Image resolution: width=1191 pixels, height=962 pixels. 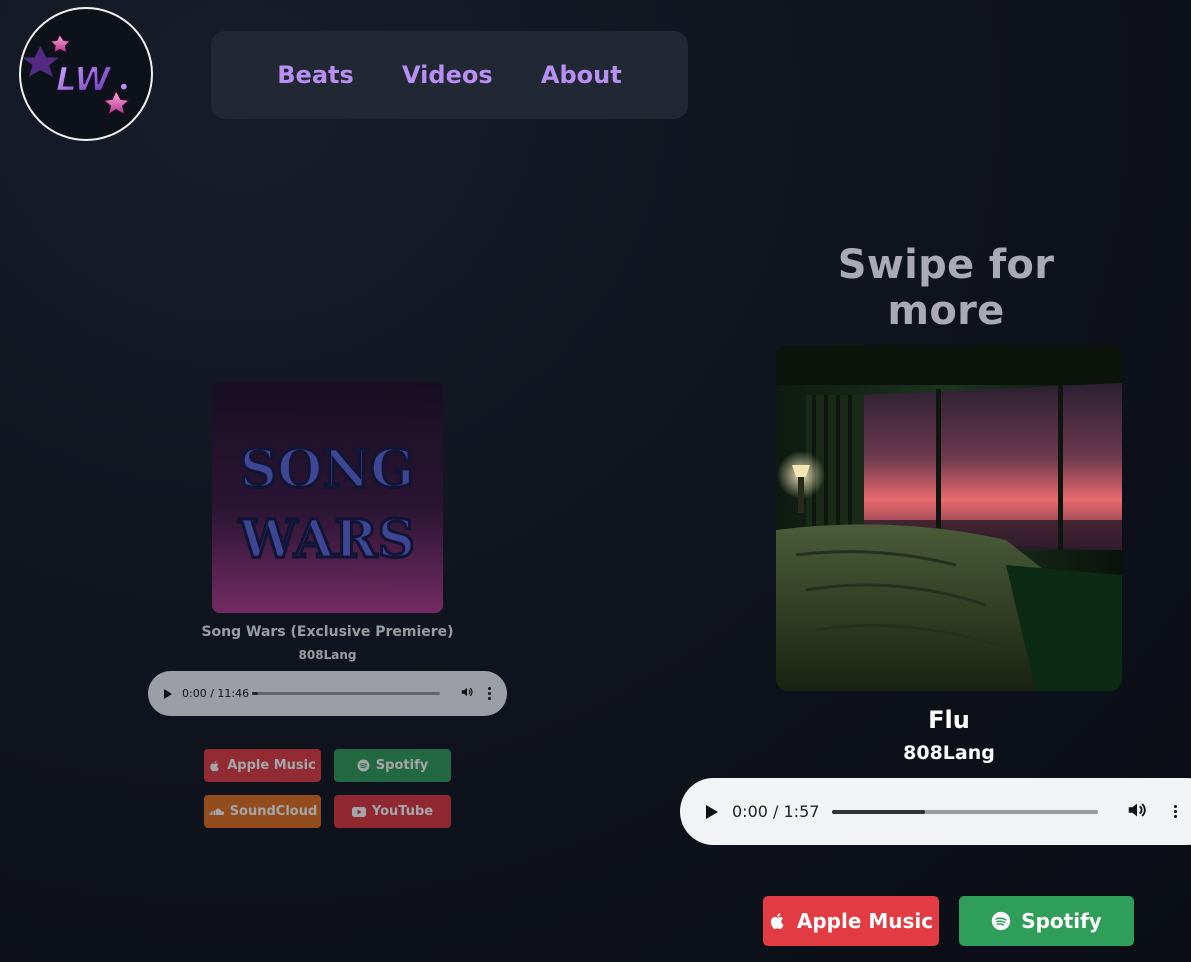 I want to click on site-logo: LW, so click(x=86, y=74).